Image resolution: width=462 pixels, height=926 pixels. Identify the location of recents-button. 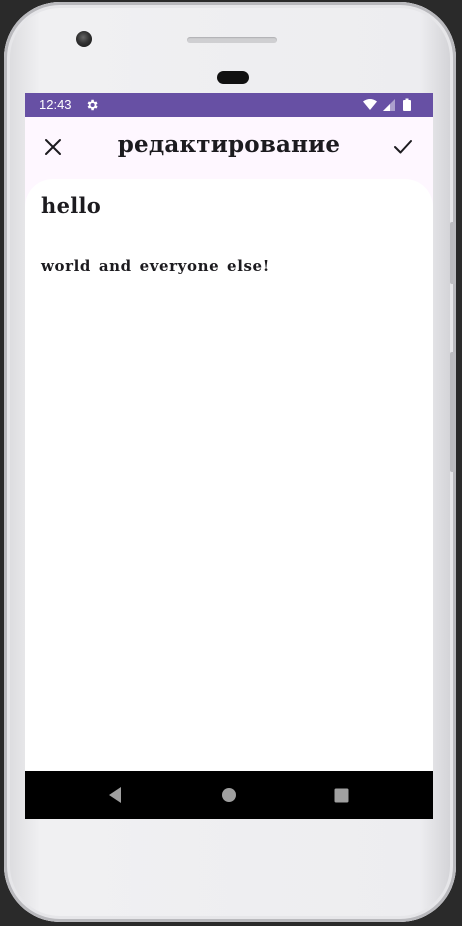
(341, 795).